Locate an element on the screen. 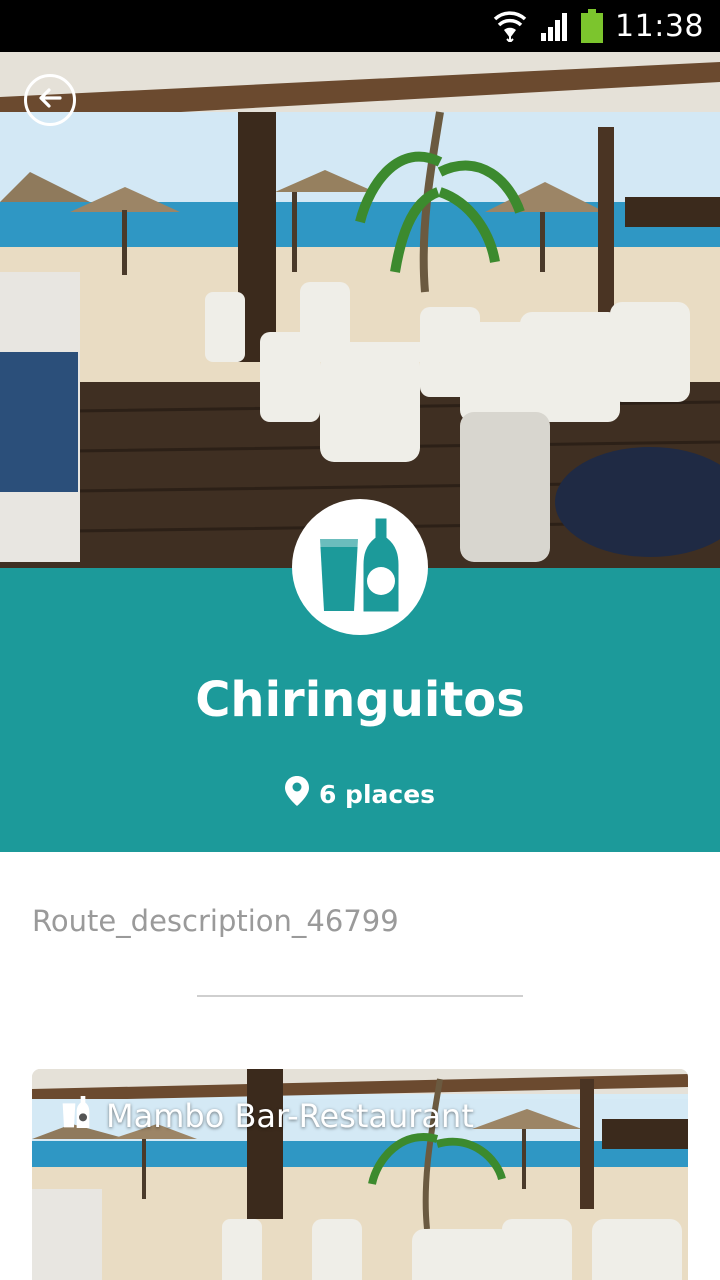 This screenshot has width=720, height=1280. signal-icon is located at coordinates (554, 26).